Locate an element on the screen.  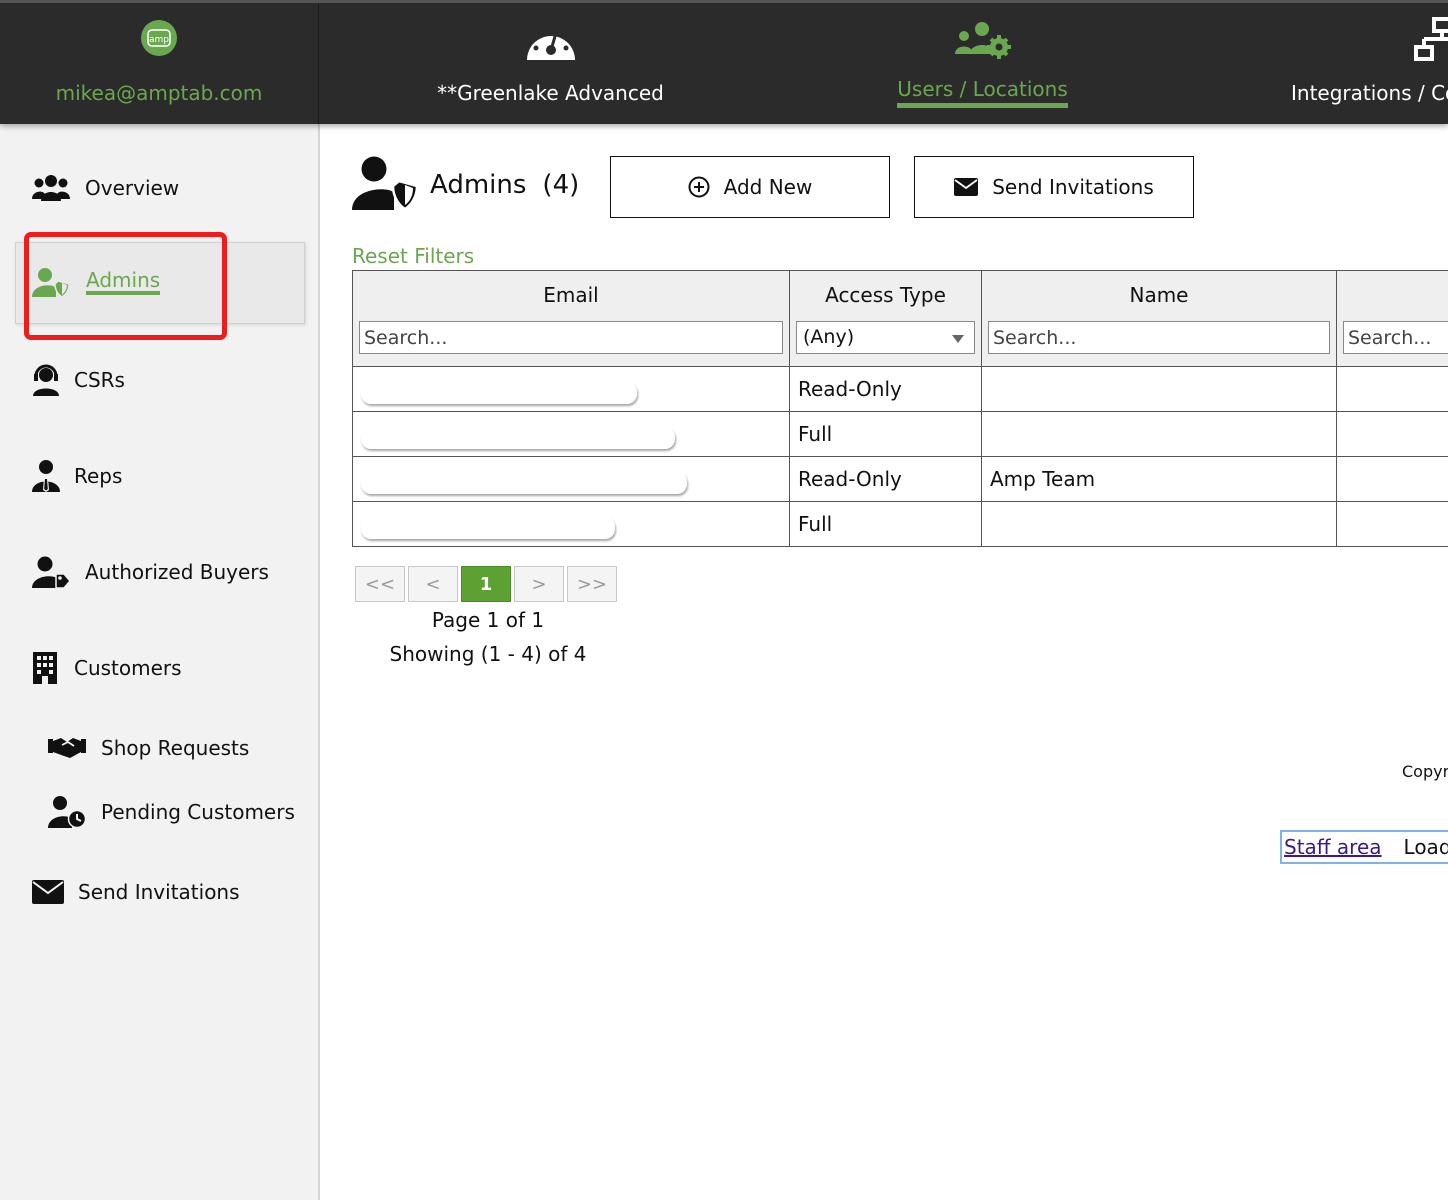
pagination: << < 1 > >> is located at coordinates (486, 584).